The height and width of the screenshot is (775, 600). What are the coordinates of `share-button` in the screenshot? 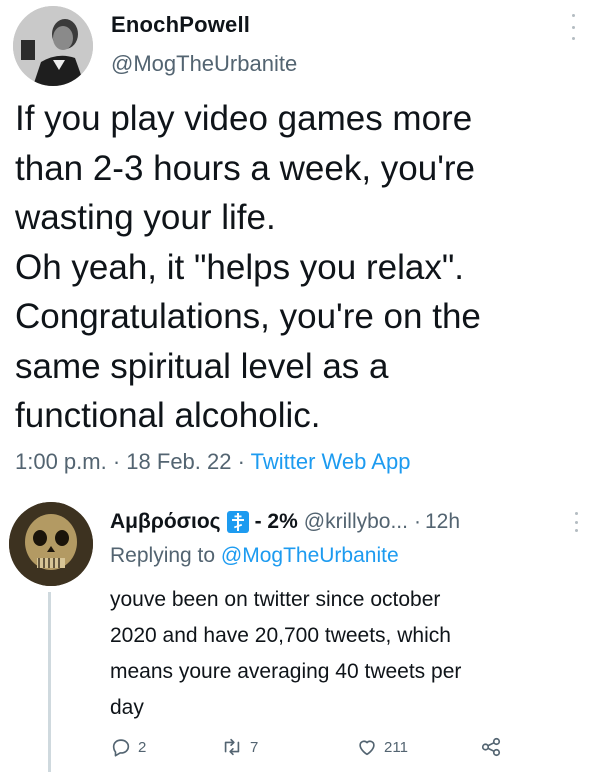 It's located at (491, 747).